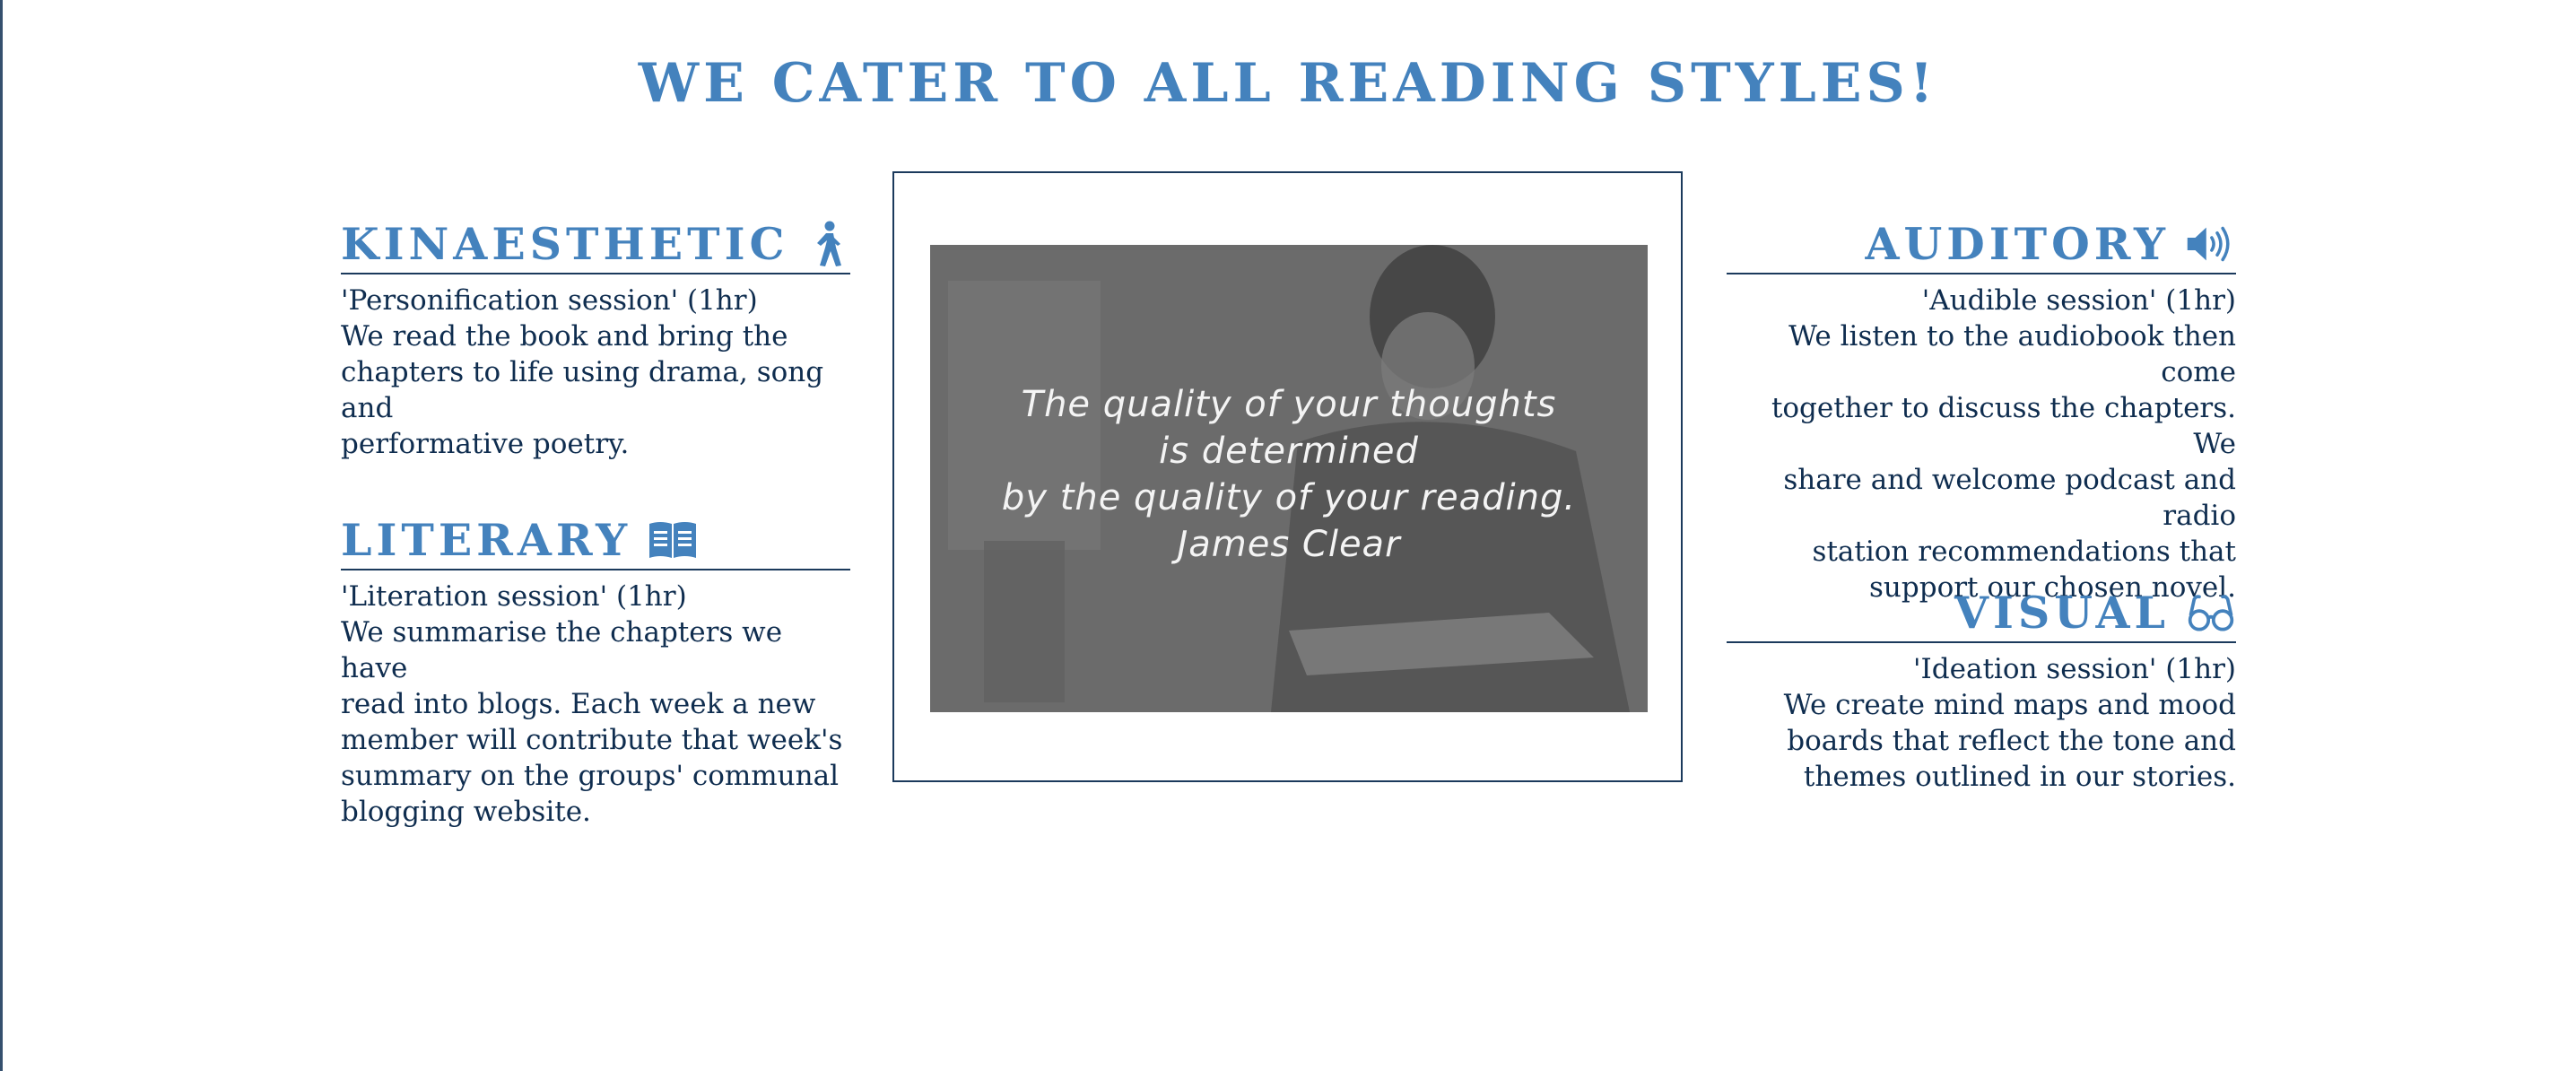 Image resolution: width=2576 pixels, height=1071 pixels. I want to click on literary-title: LITERARY, so click(486, 540).